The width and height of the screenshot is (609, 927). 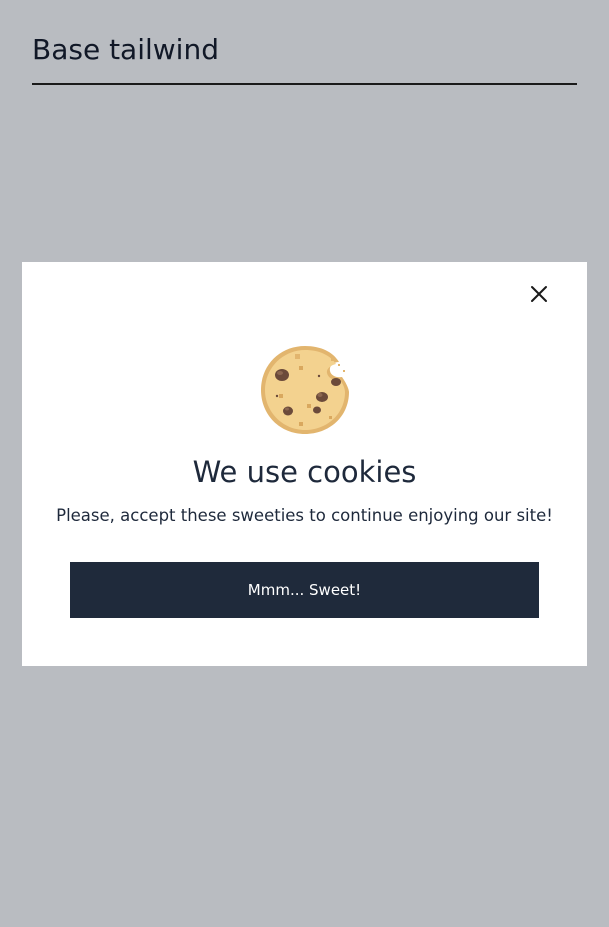 What do you see at coordinates (305, 390) in the screenshot?
I see `cookie-icon` at bounding box center [305, 390].